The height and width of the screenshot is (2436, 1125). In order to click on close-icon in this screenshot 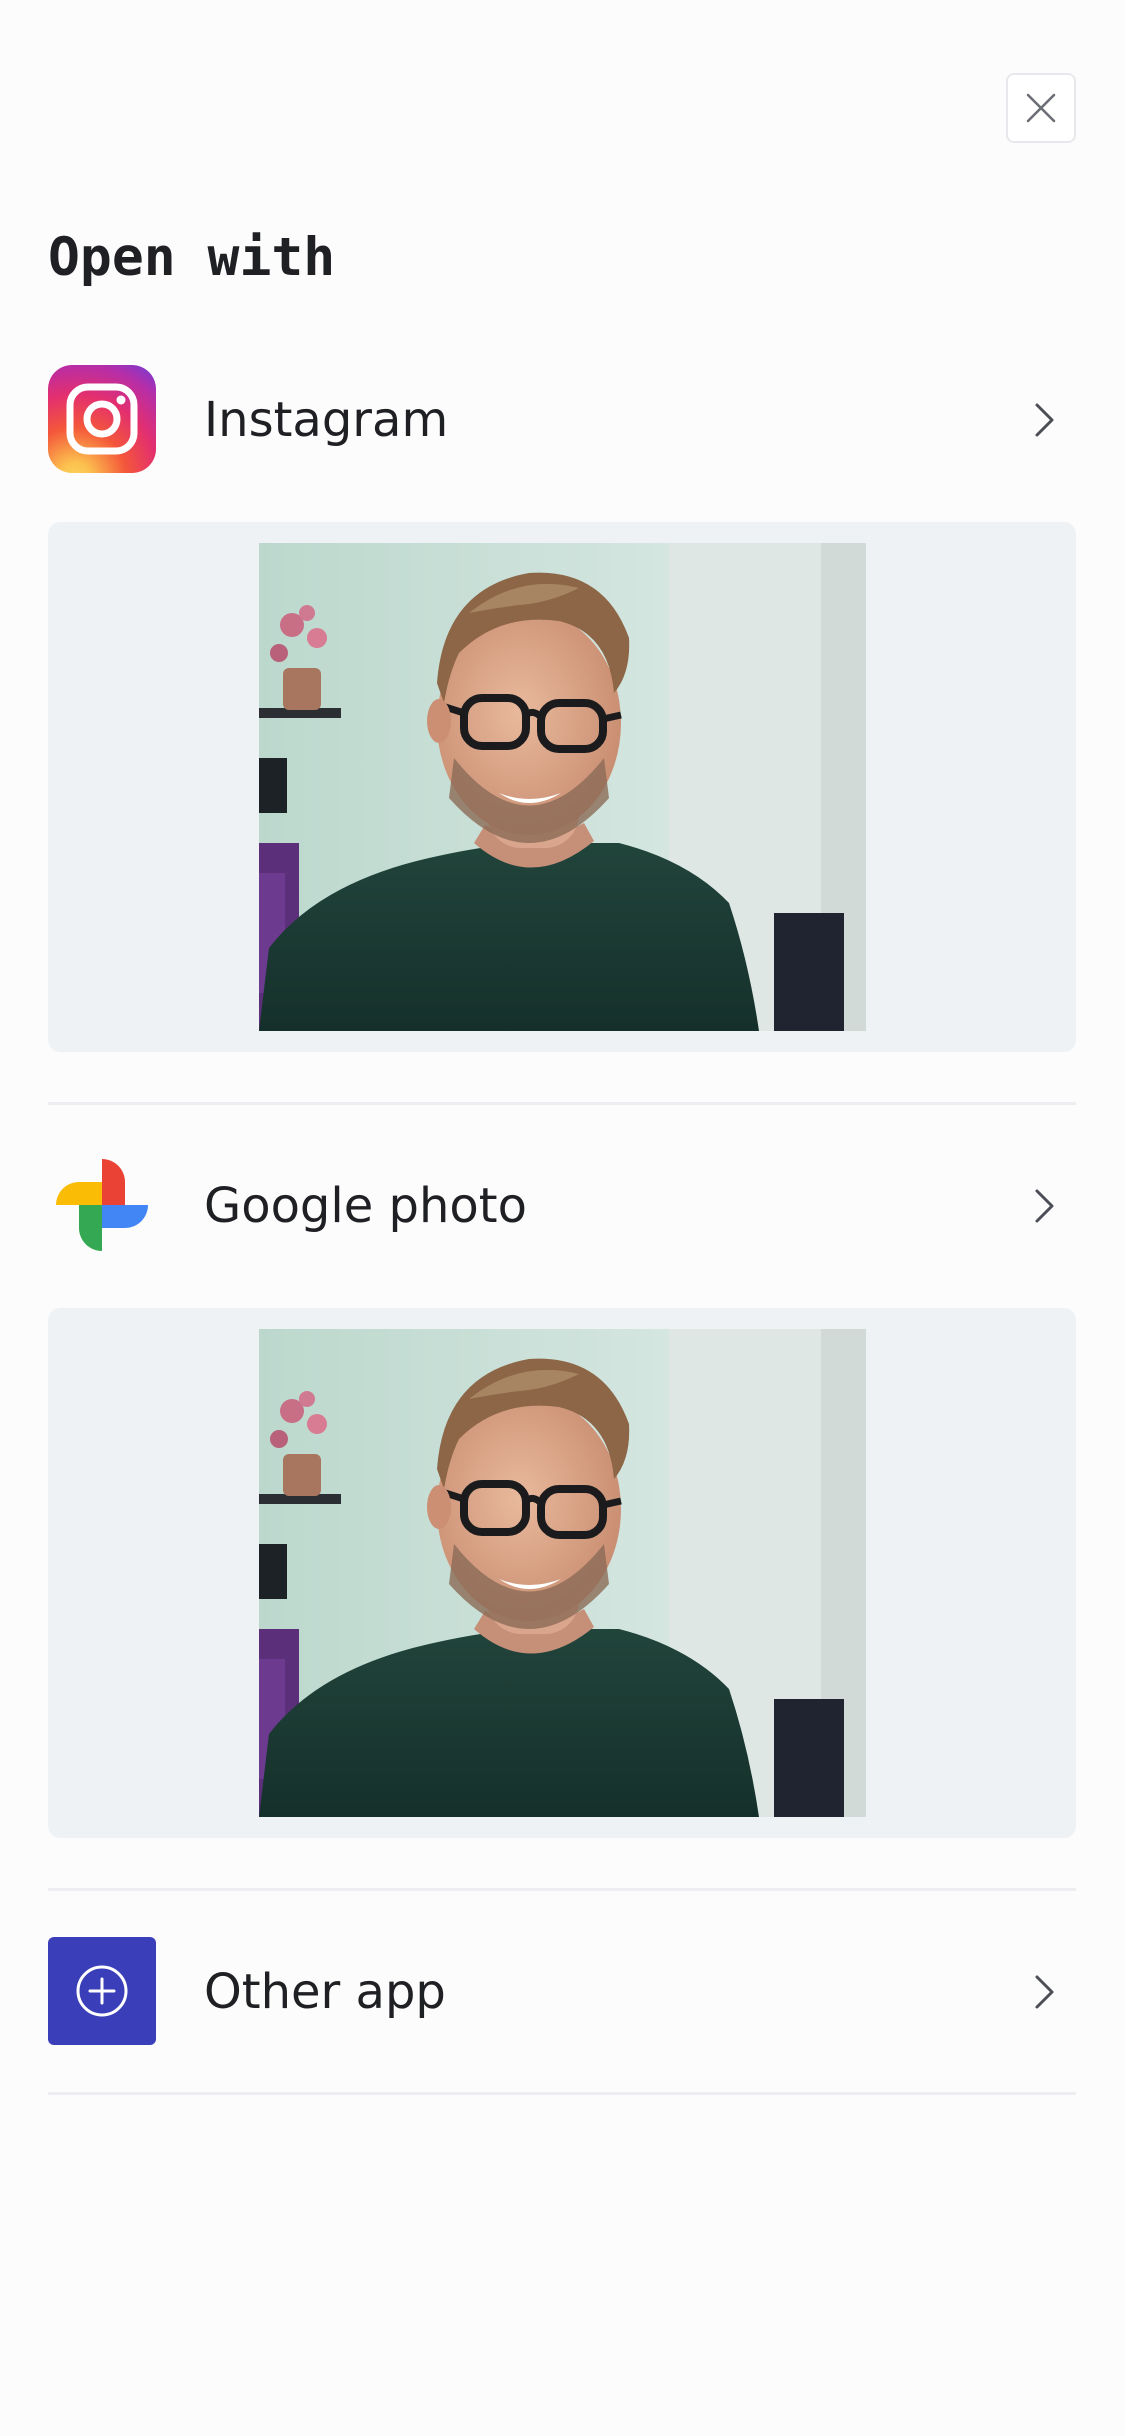, I will do `click(1041, 108)`.